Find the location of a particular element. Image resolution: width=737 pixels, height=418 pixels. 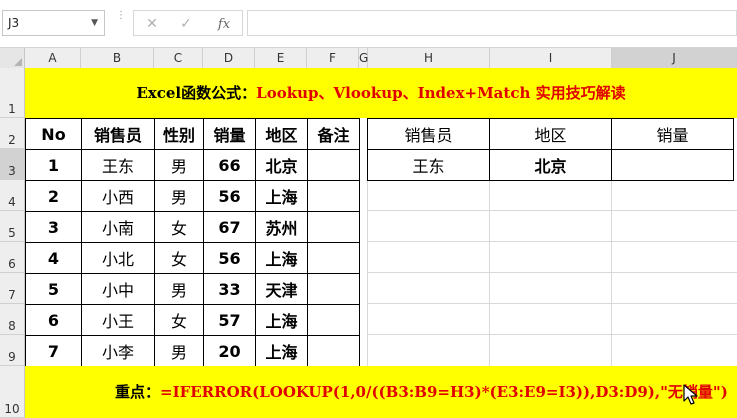

note-label: 重点： is located at coordinates (138, 392).